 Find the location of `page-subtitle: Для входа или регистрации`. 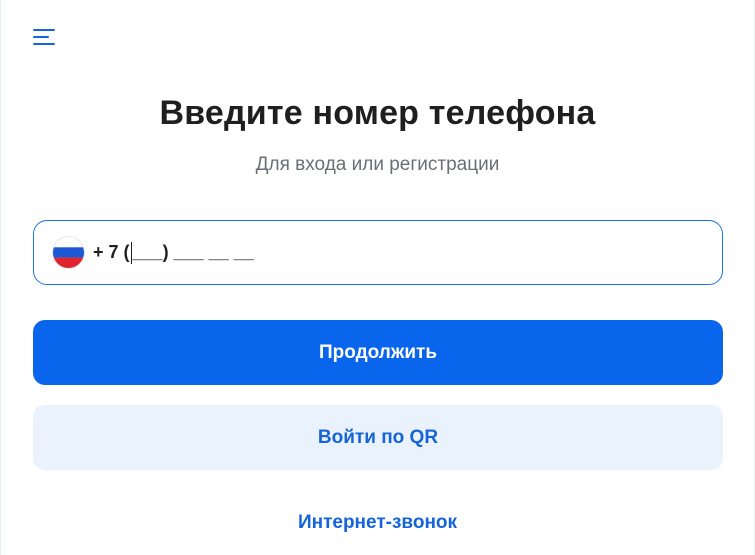

page-subtitle: Для входа или регистрации is located at coordinates (377, 164).